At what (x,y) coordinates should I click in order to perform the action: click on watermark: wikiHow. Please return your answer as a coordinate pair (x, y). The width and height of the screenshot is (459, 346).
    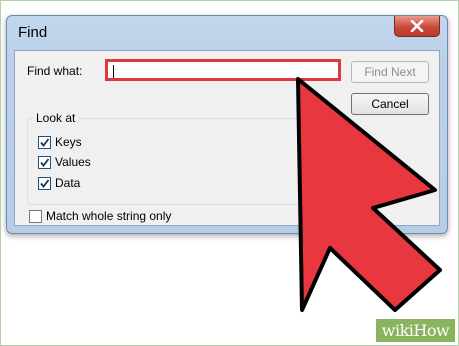
    Looking at the image, I should click on (415, 330).